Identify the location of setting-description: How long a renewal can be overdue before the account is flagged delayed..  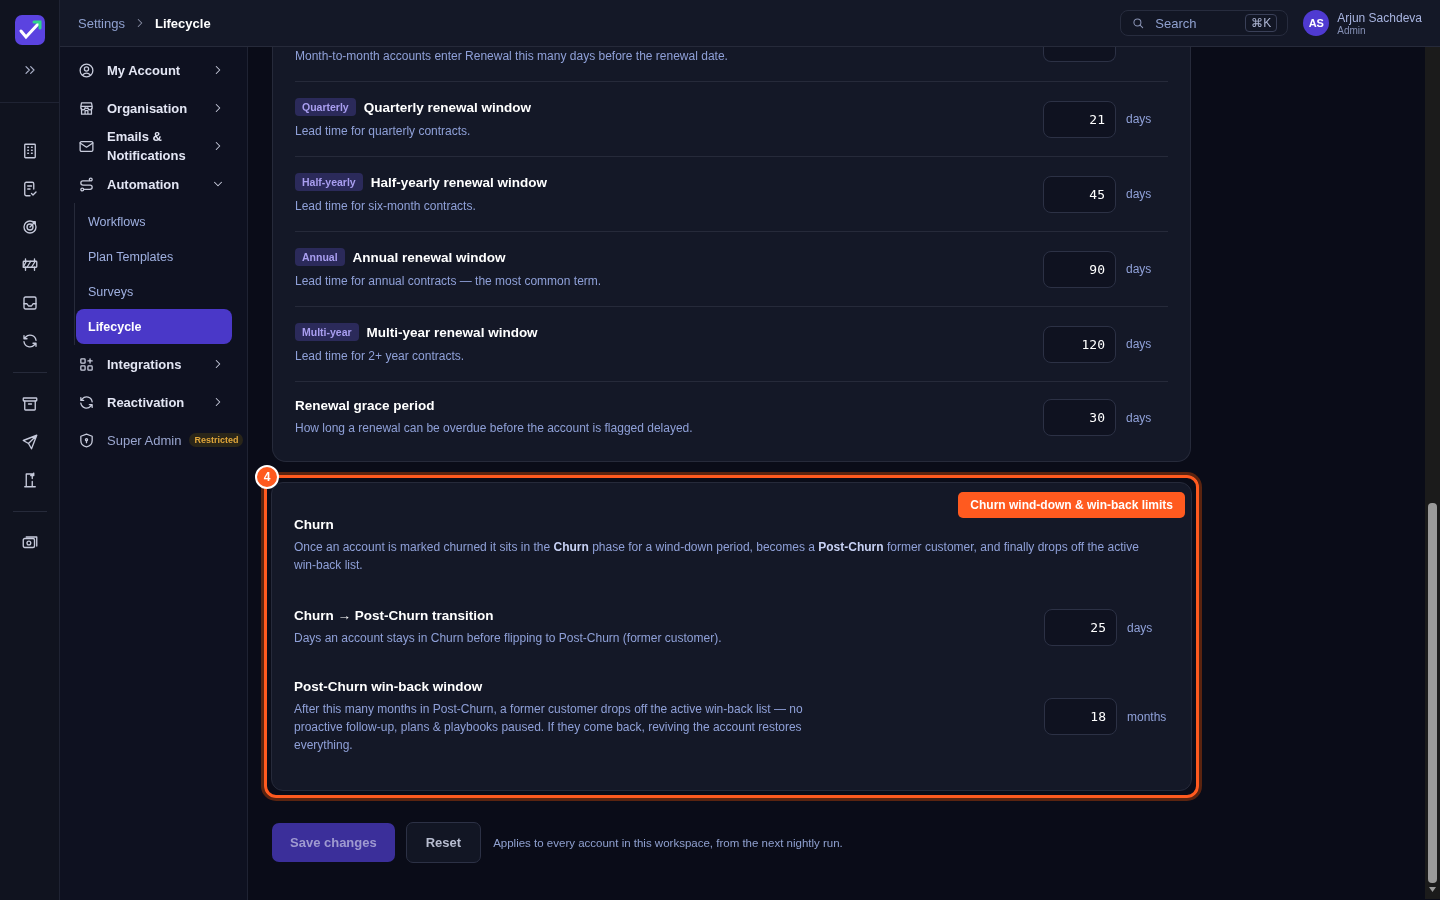
(494, 428).